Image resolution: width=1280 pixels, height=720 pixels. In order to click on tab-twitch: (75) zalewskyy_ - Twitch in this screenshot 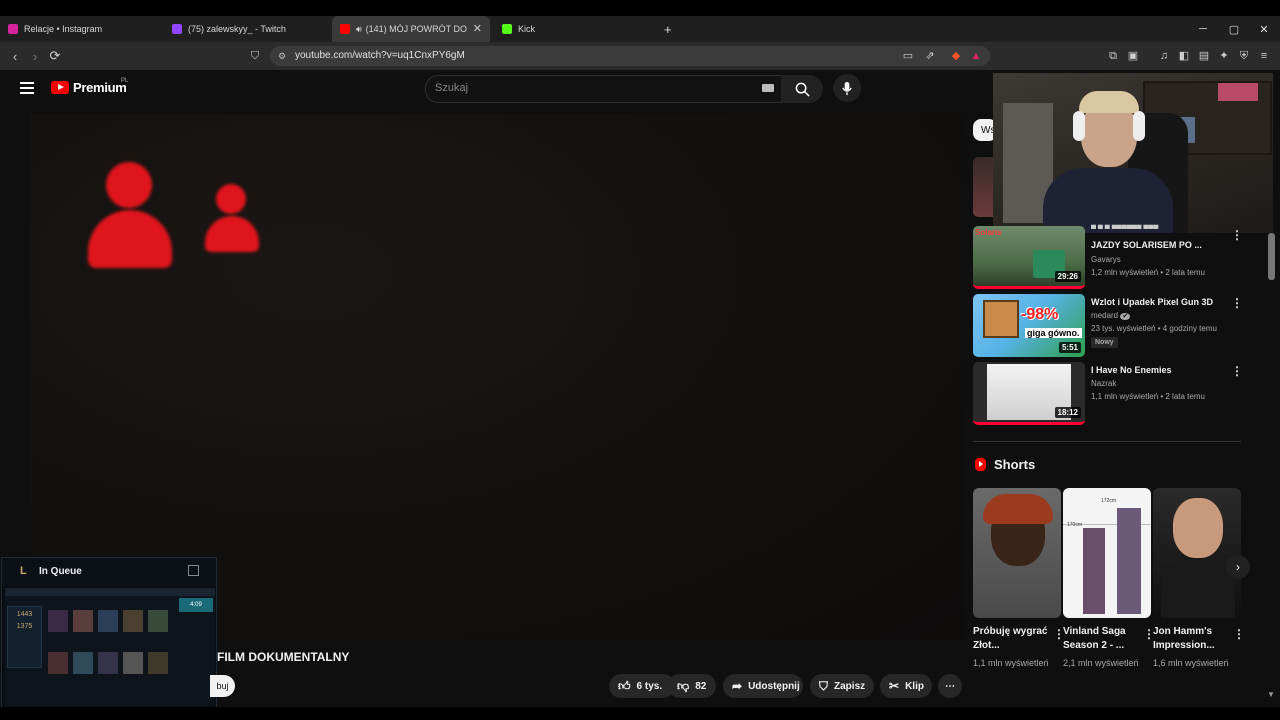, I will do `click(249, 29)`.